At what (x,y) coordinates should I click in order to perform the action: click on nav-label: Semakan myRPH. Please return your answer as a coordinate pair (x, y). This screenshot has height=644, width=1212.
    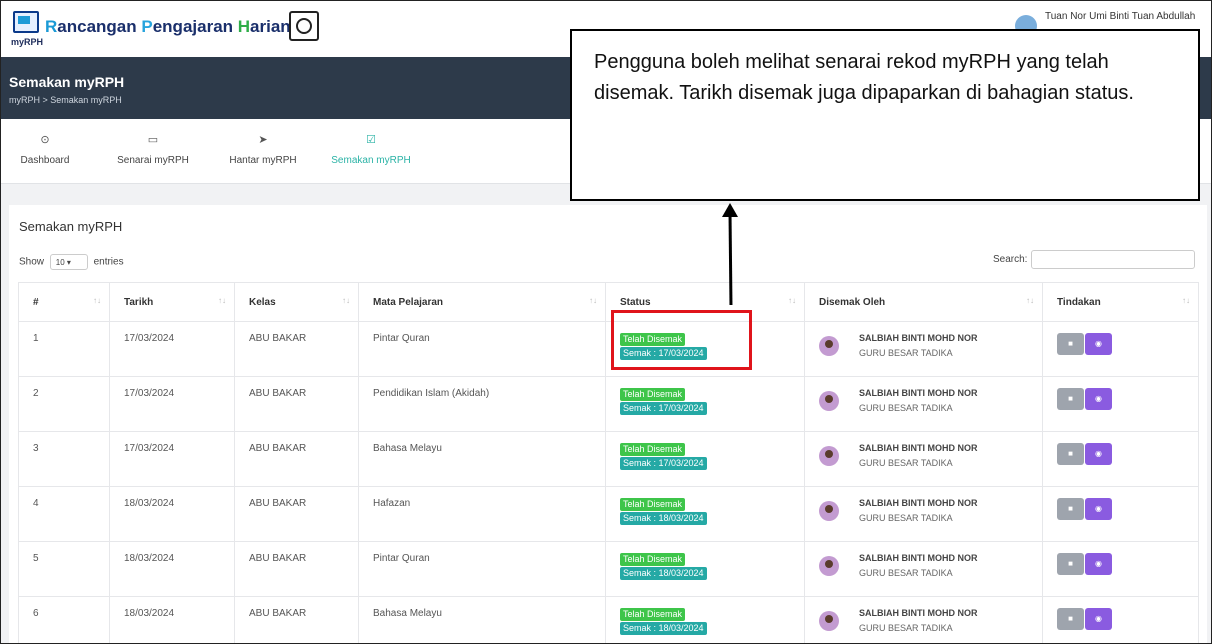
    Looking at the image, I should click on (371, 160).